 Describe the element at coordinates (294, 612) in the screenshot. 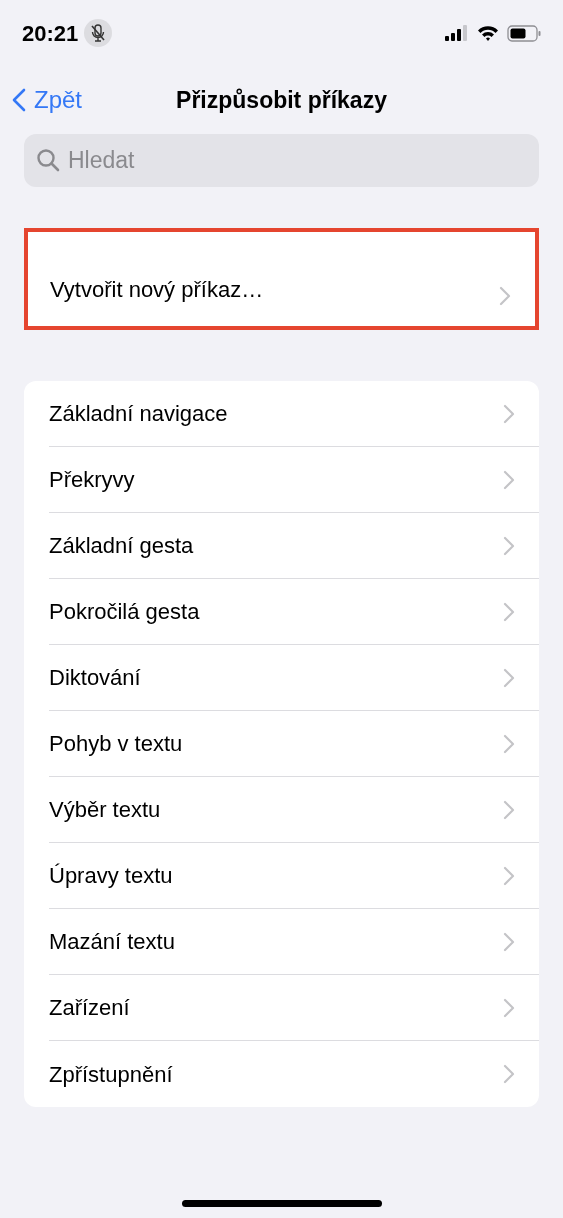

I see `list-row: Pokročilá gesta` at that location.